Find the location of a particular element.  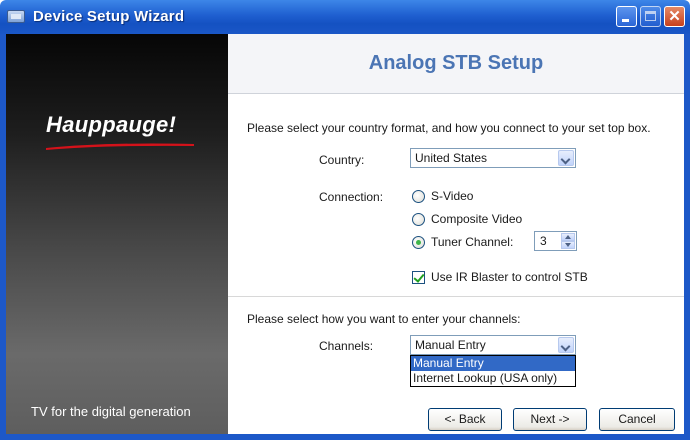

logo-swoosh-icon is located at coordinates (120, 146).